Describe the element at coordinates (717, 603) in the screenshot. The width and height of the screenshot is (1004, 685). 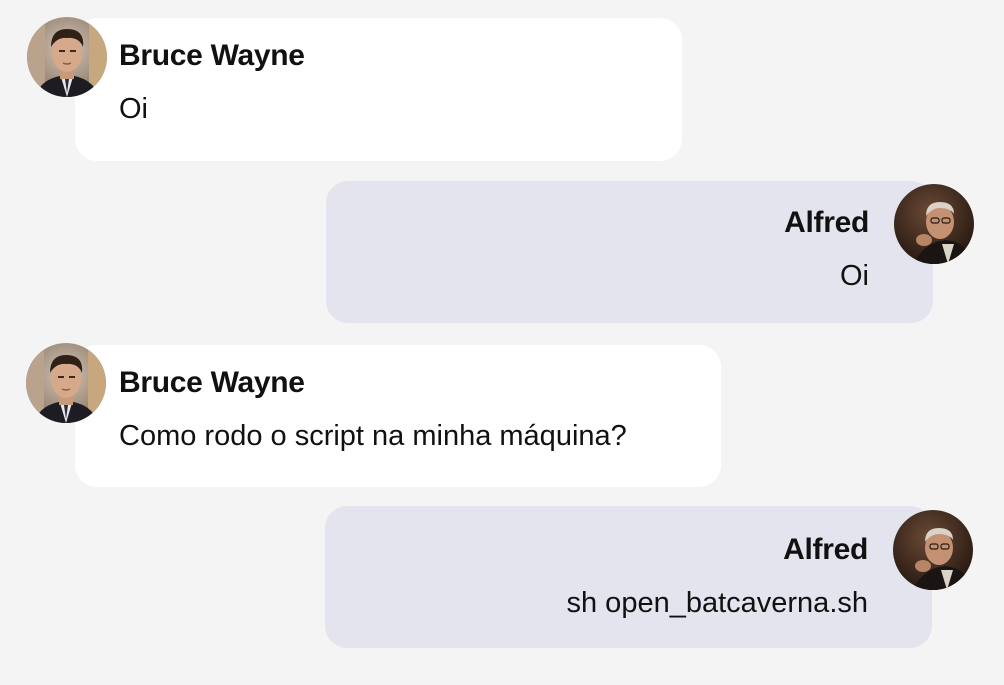
I see `message-text: sh open_batcaverna.sh` at that location.